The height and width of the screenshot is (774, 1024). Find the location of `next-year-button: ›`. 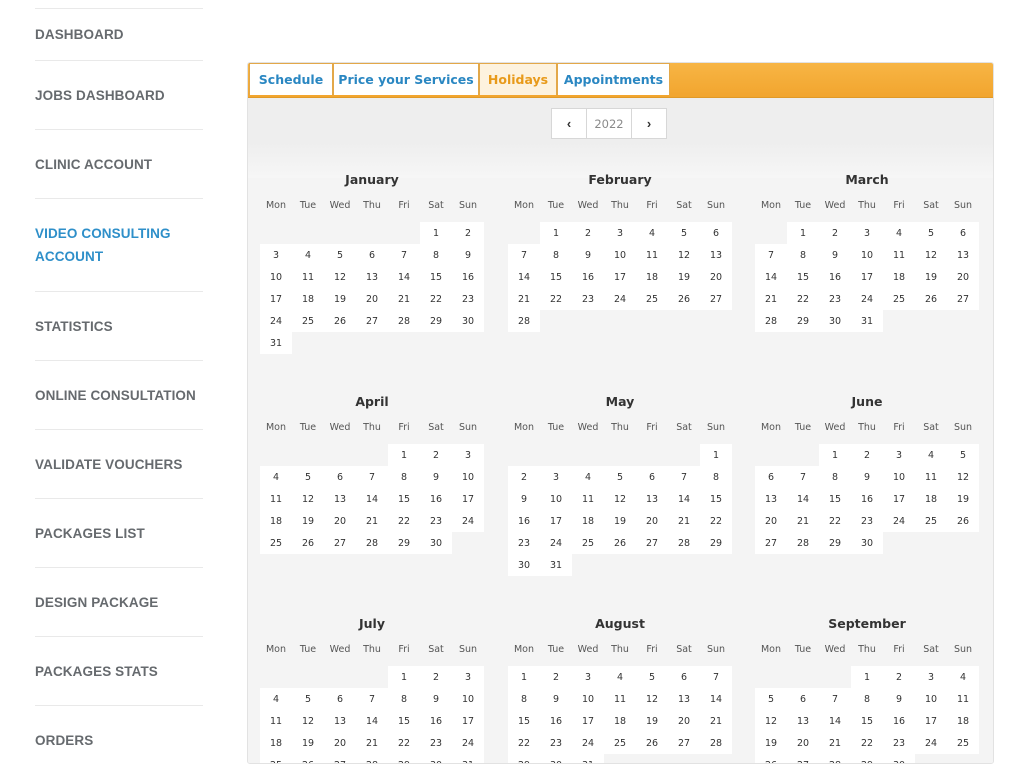

next-year-button: › is located at coordinates (649, 123).